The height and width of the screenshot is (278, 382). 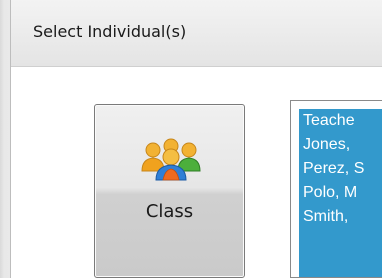 What do you see at coordinates (340, 145) in the screenshot?
I see `list-item: Jones,` at bounding box center [340, 145].